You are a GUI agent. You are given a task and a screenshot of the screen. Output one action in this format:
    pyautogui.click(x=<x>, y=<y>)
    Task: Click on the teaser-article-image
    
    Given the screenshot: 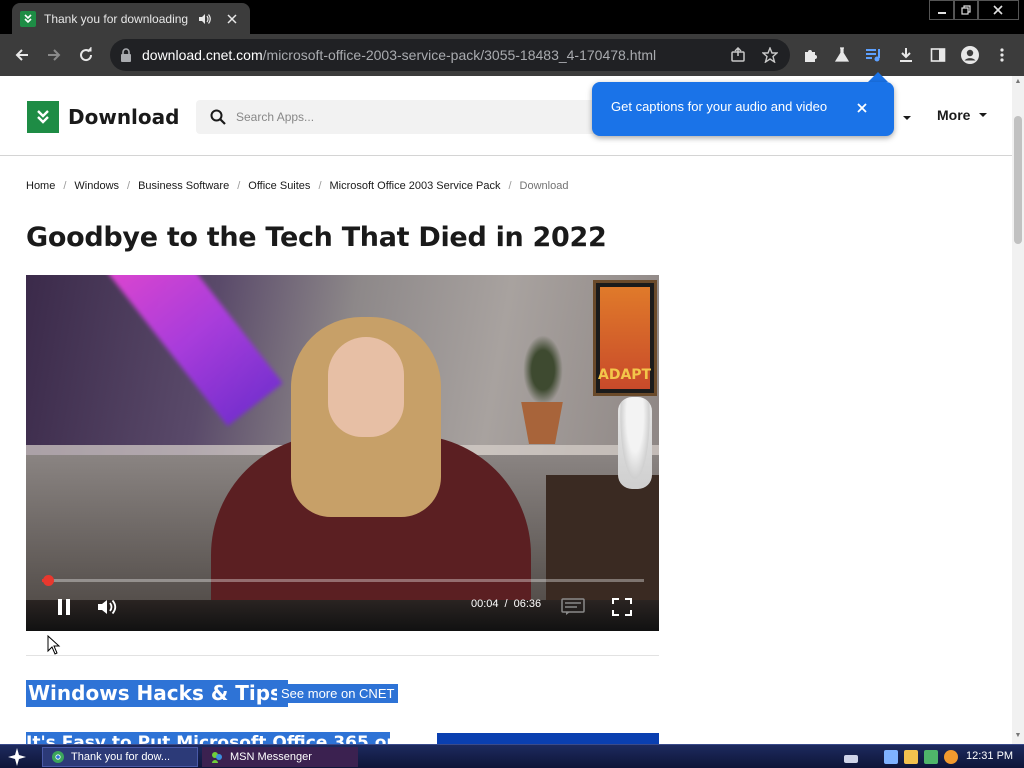 What is the action you would take?
    pyautogui.click(x=548, y=738)
    